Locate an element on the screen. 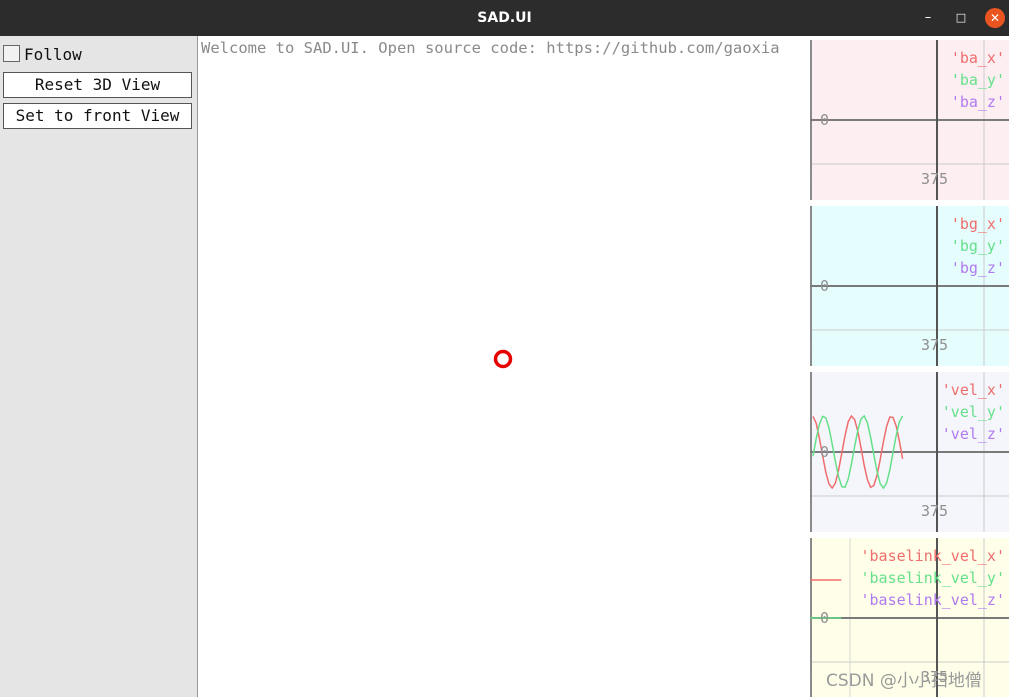 The height and width of the screenshot is (697, 1009). legend-entry-ba-y: 'ba_y' is located at coordinates (977, 80).